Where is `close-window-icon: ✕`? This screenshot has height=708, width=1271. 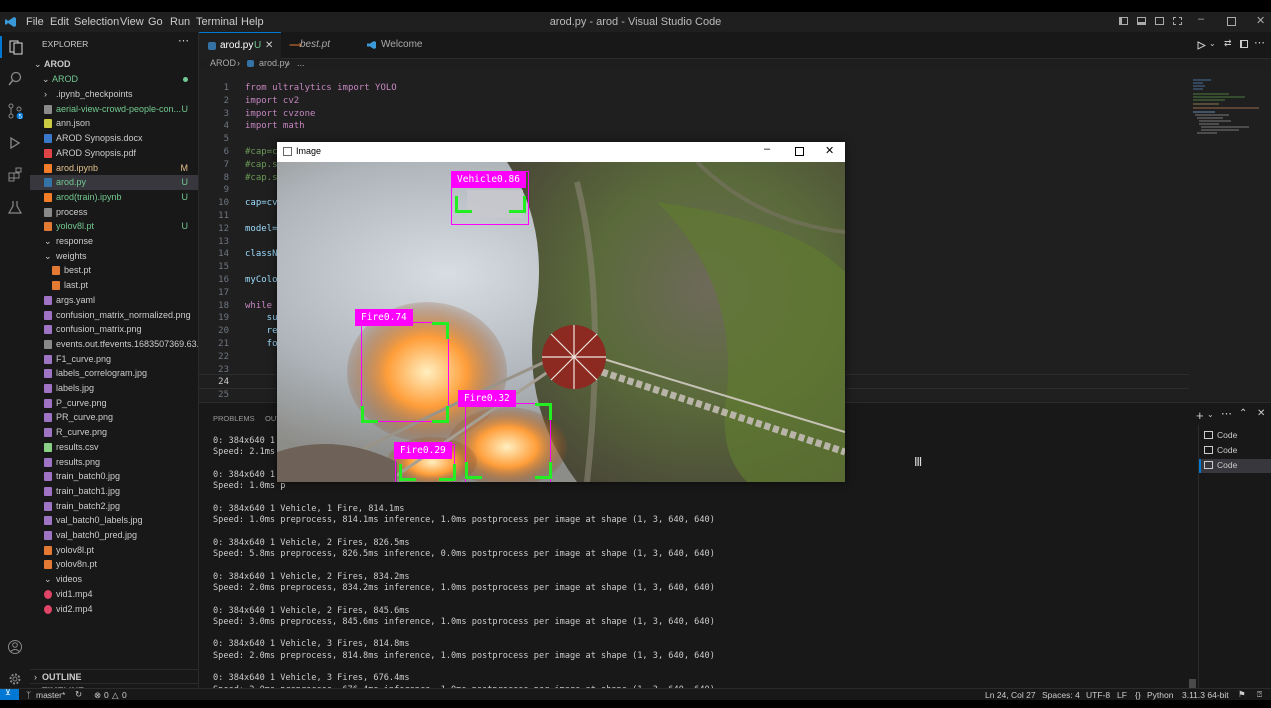
close-window-icon: ✕ is located at coordinates (1260, 20).